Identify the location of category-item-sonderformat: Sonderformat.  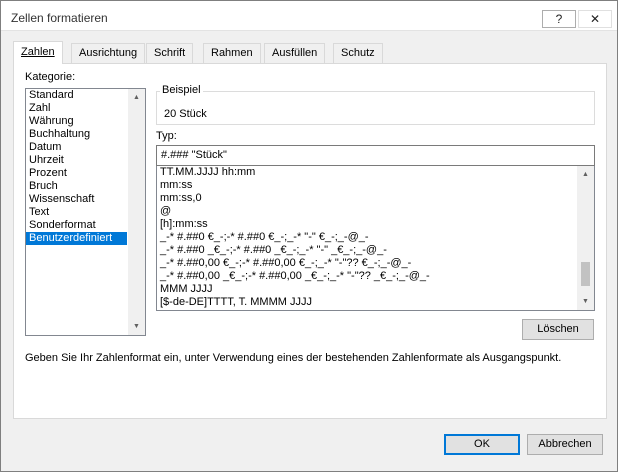
(76, 225).